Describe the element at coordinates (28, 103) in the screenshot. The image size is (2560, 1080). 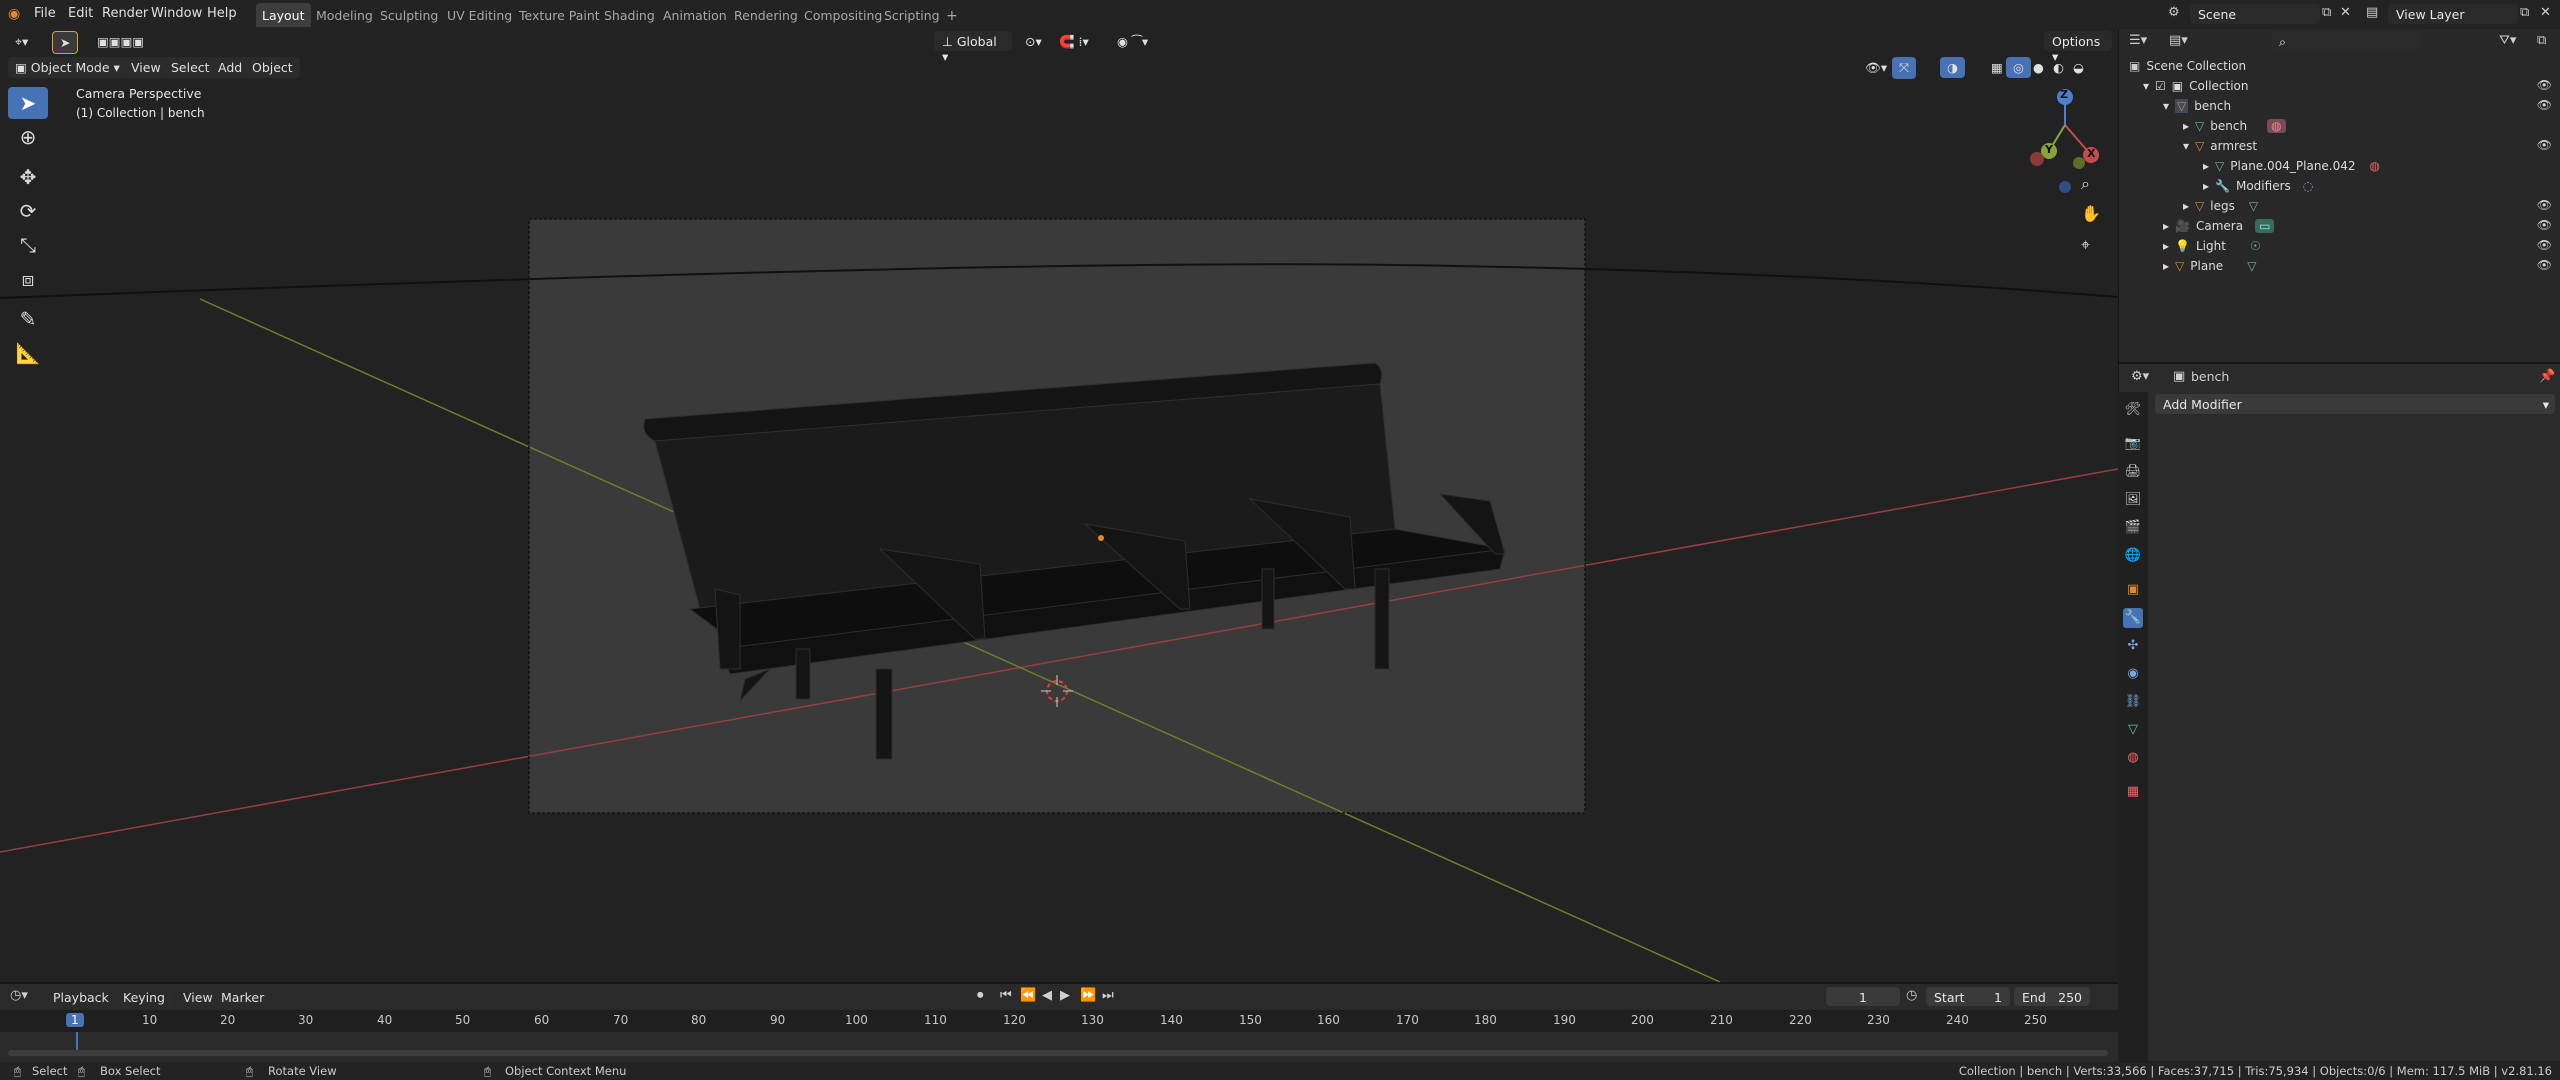
I see `select-box-tool-icon: ➤` at that location.